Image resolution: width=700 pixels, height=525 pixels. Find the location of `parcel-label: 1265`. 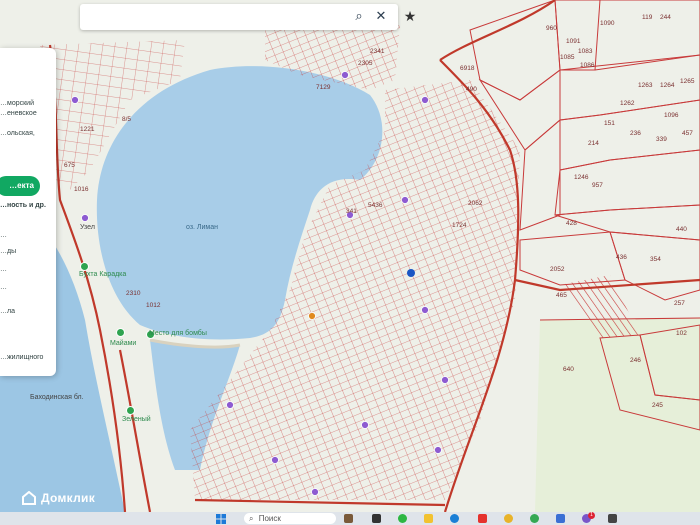

parcel-label: 1265 is located at coordinates (687, 81).